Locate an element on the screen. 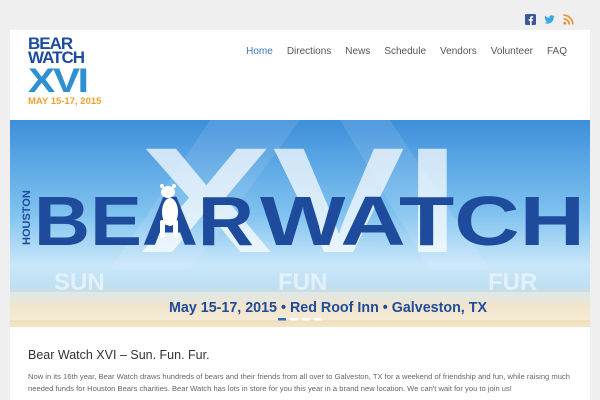  social-links is located at coordinates (549, 19).